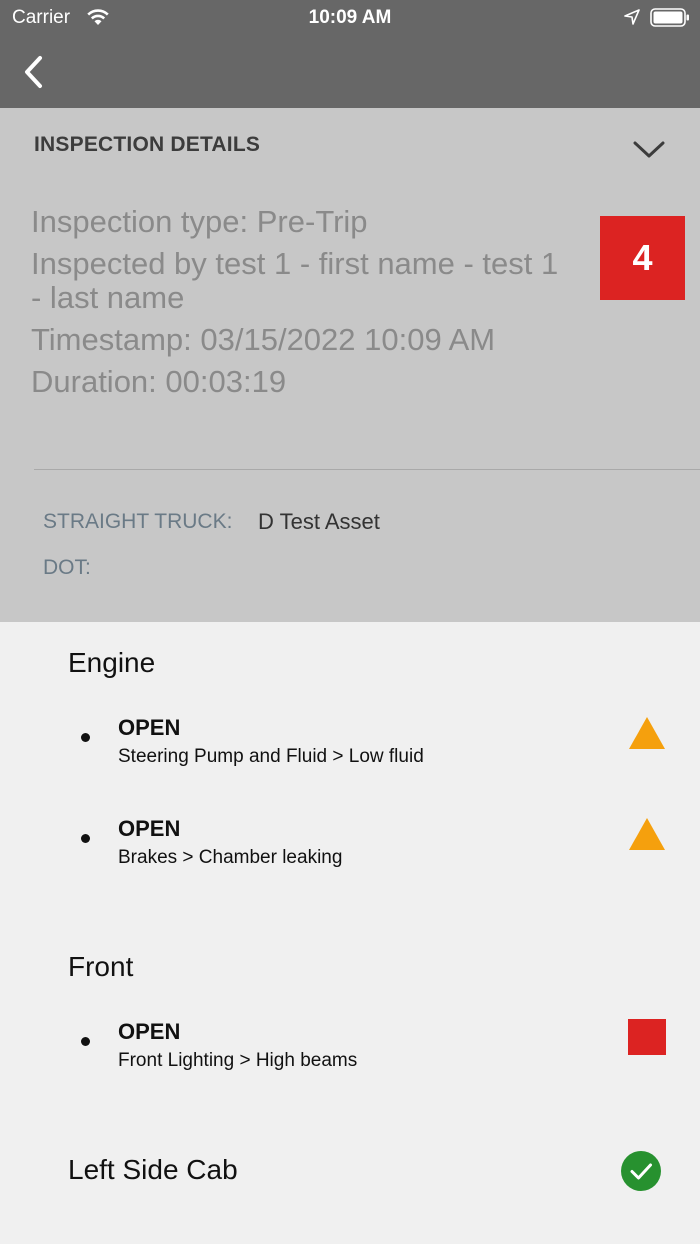 The image size is (700, 1244). Describe the element at coordinates (33, 72) in the screenshot. I see `back-arrow-icon` at that location.